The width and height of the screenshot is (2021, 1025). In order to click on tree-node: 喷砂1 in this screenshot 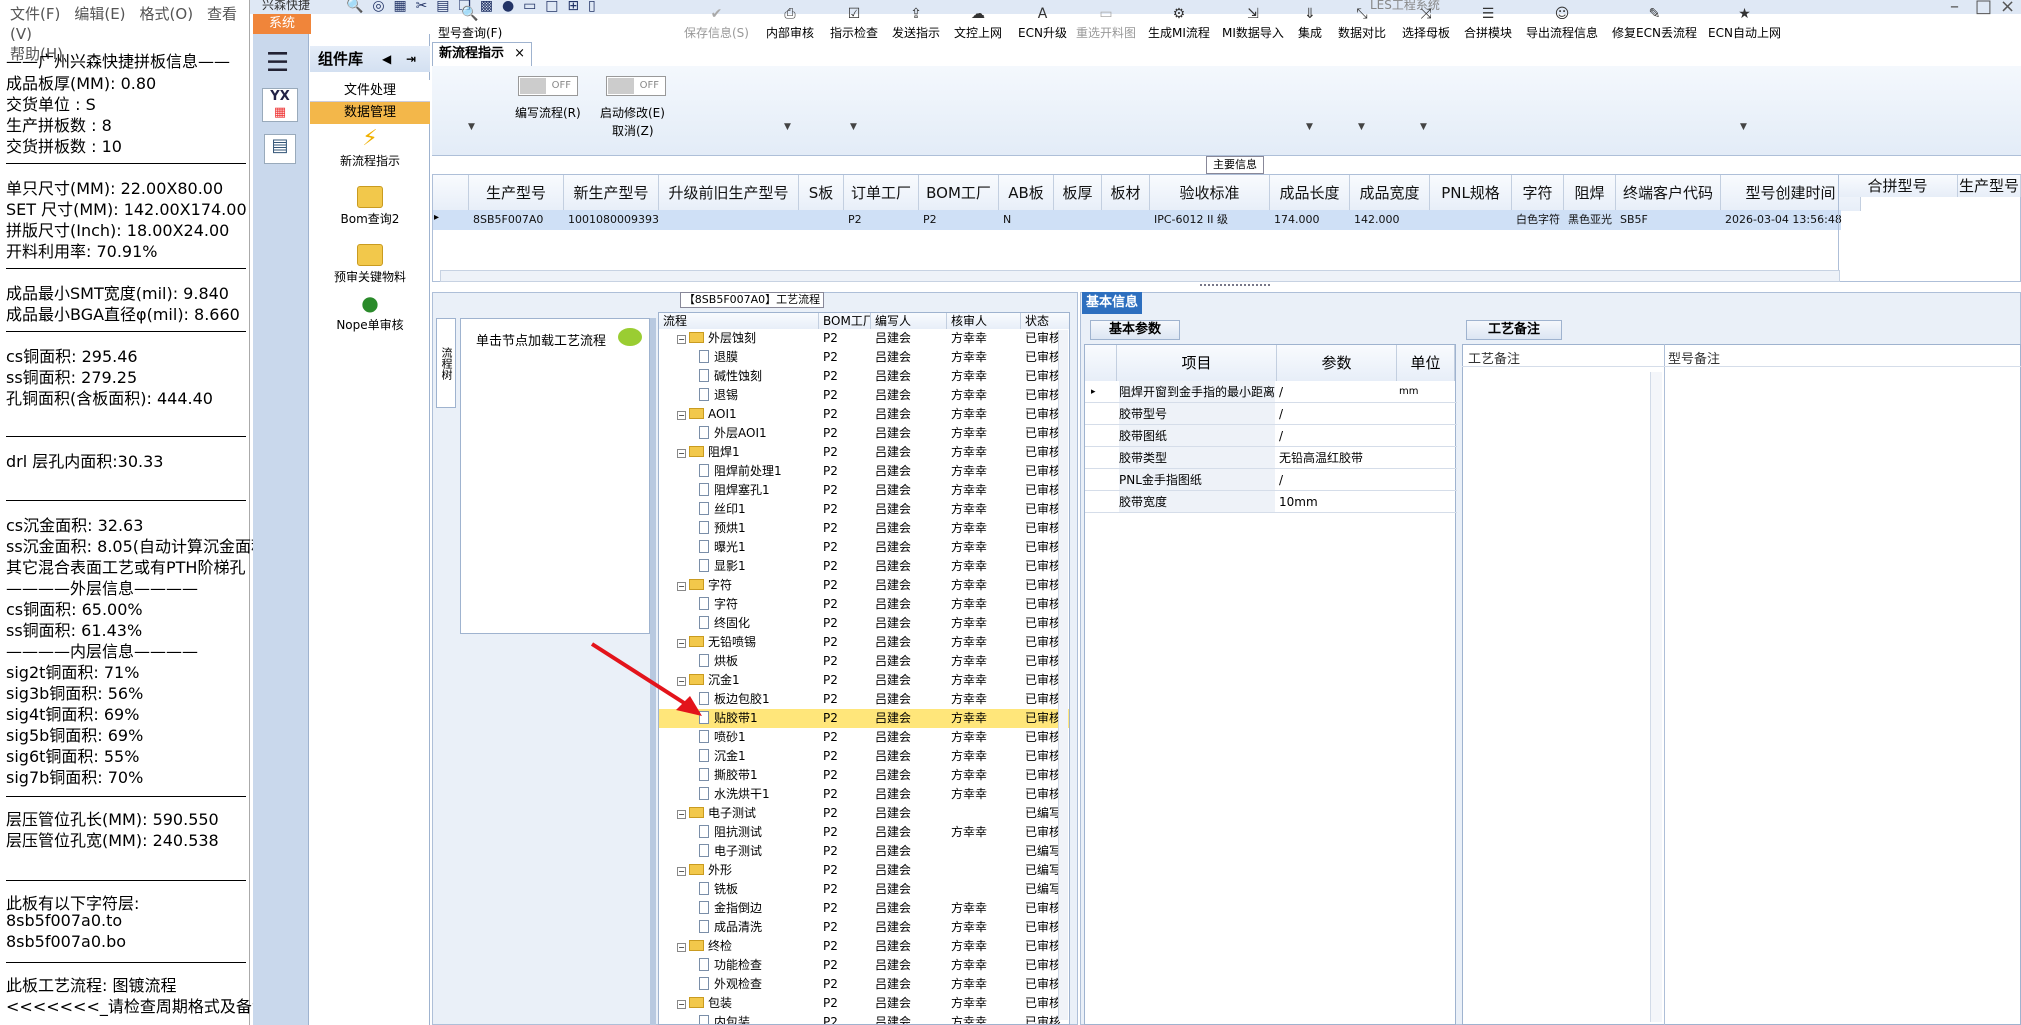, I will do `click(759, 737)`.